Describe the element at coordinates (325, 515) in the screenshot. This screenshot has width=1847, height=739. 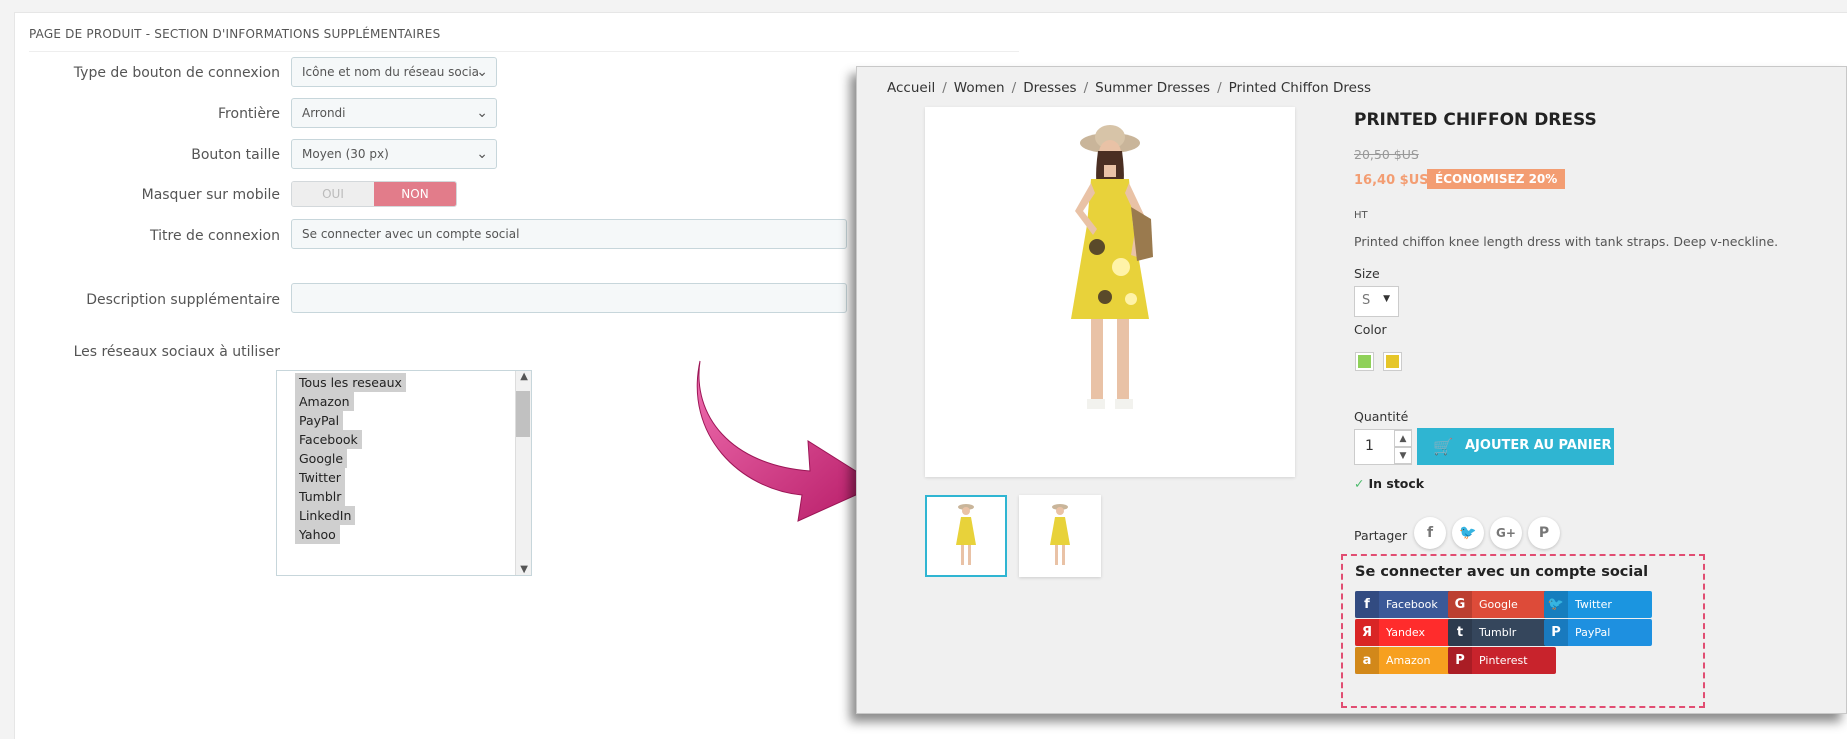
I see `network-option-label: LinkedIn` at that location.